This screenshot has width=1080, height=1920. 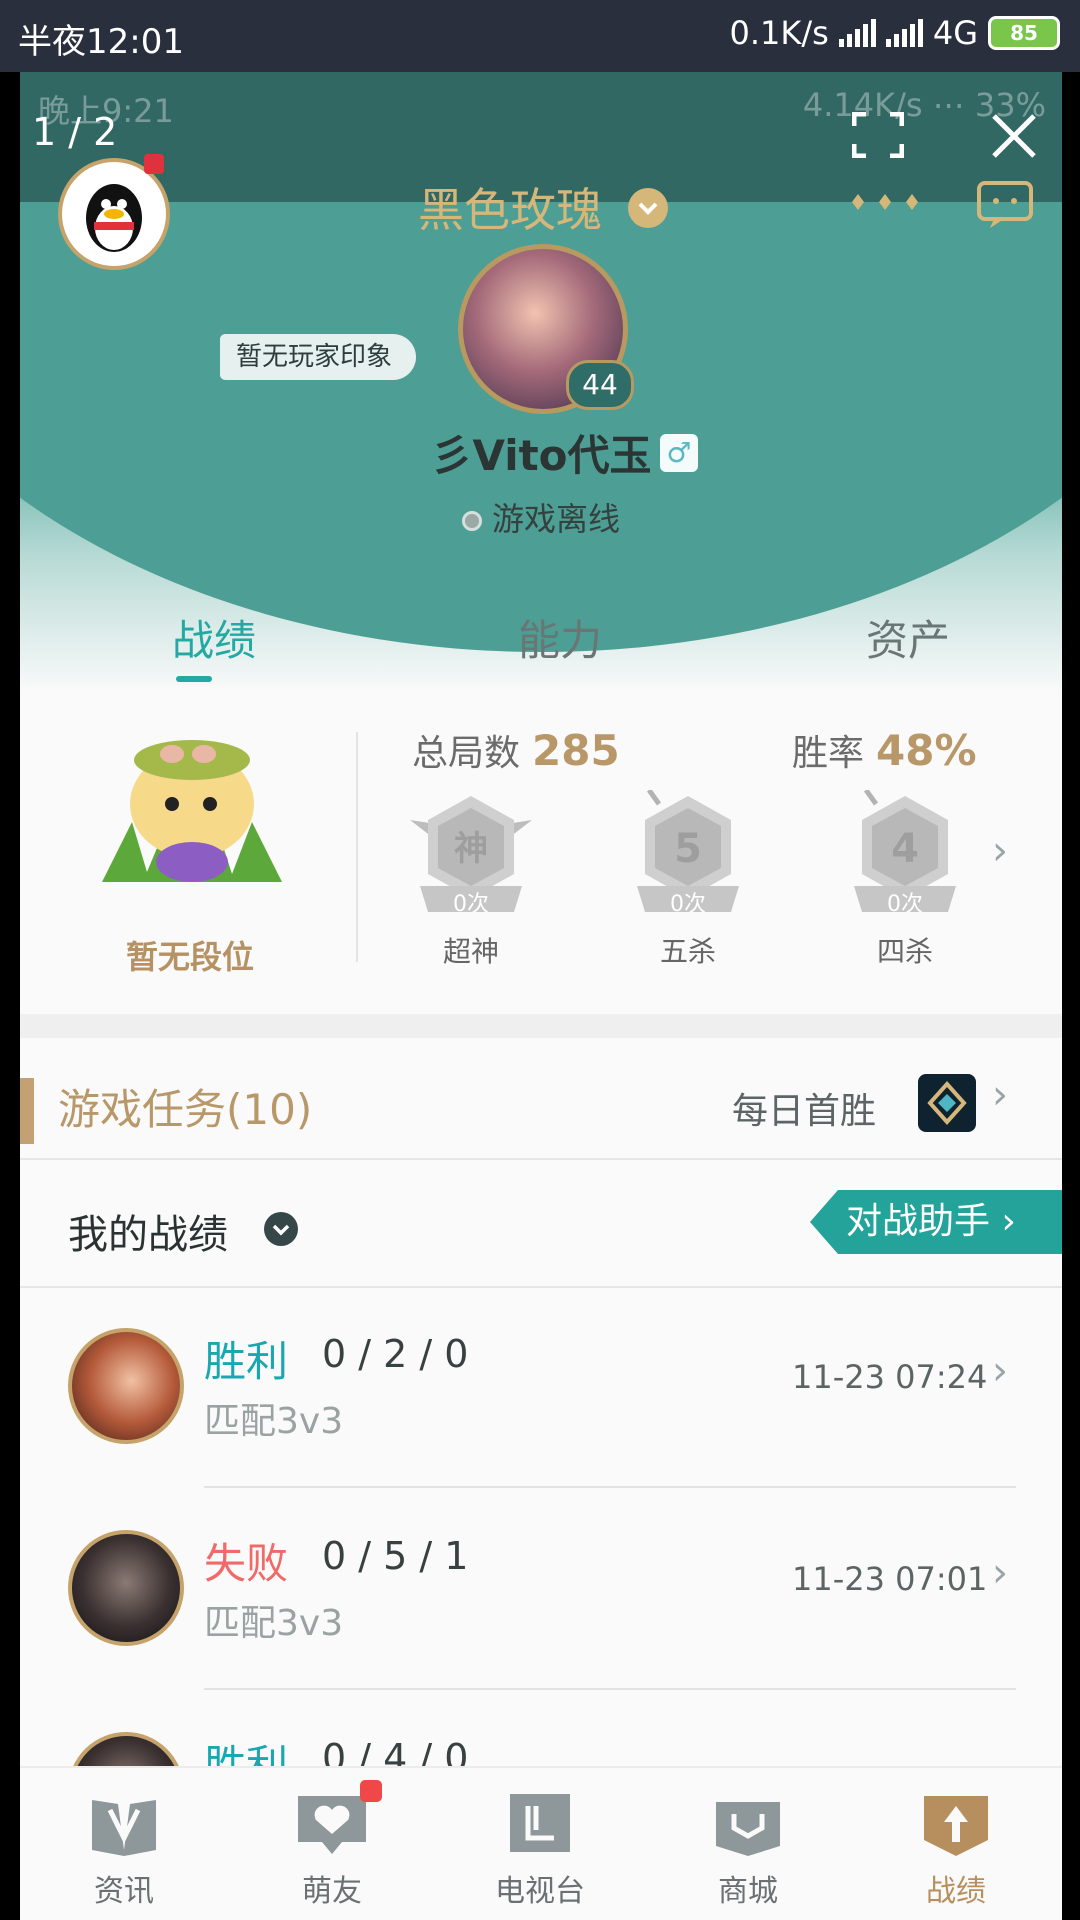 I want to click on network-speed: 0.1K/s, so click(x=779, y=33).